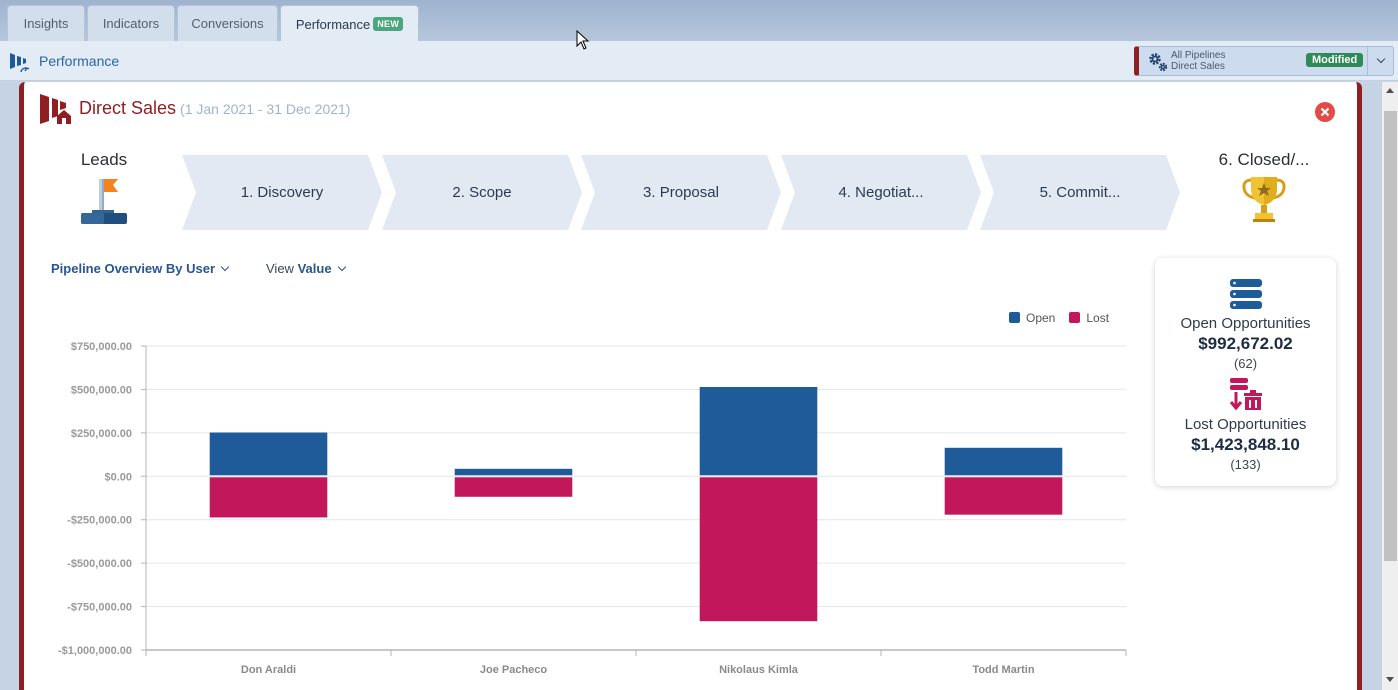  I want to click on report-type-label: Pipeline Overview By User, so click(133, 268).